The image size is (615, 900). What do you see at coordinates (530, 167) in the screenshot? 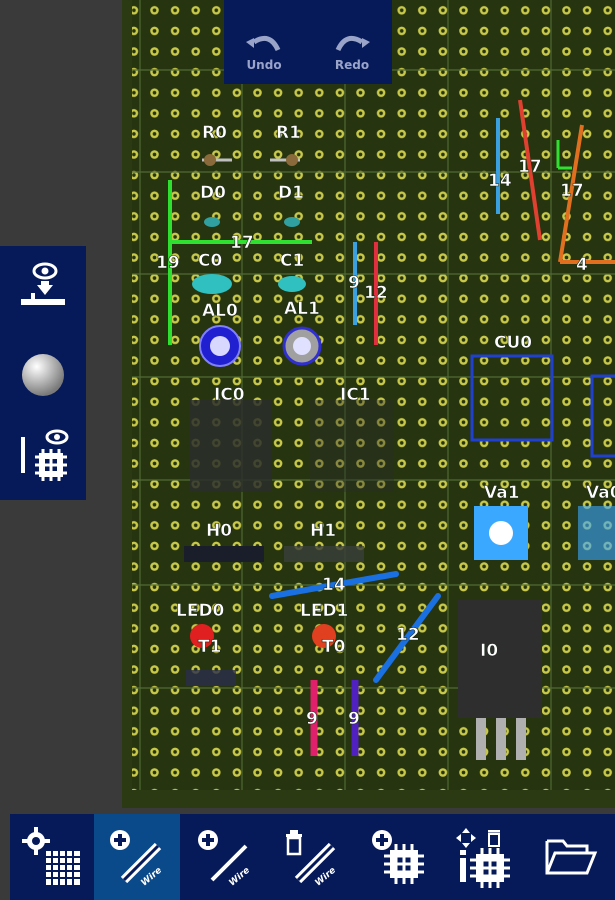
I see `wire-label-17-a: 17` at bounding box center [530, 167].